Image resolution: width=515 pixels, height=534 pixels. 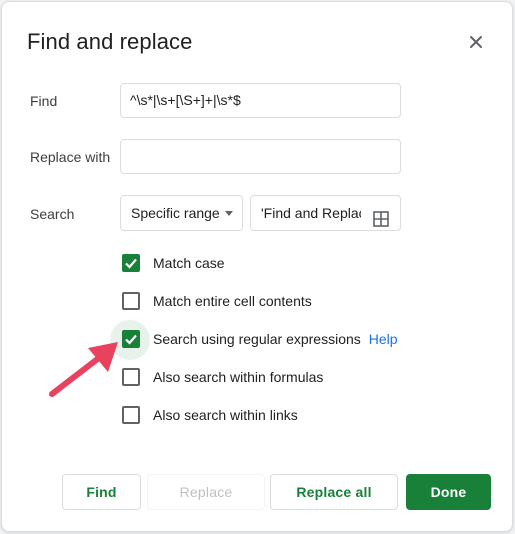 What do you see at coordinates (175, 213) in the screenshot?
I see `search-scope-value: Specific range` at bounding box center [175, 213].